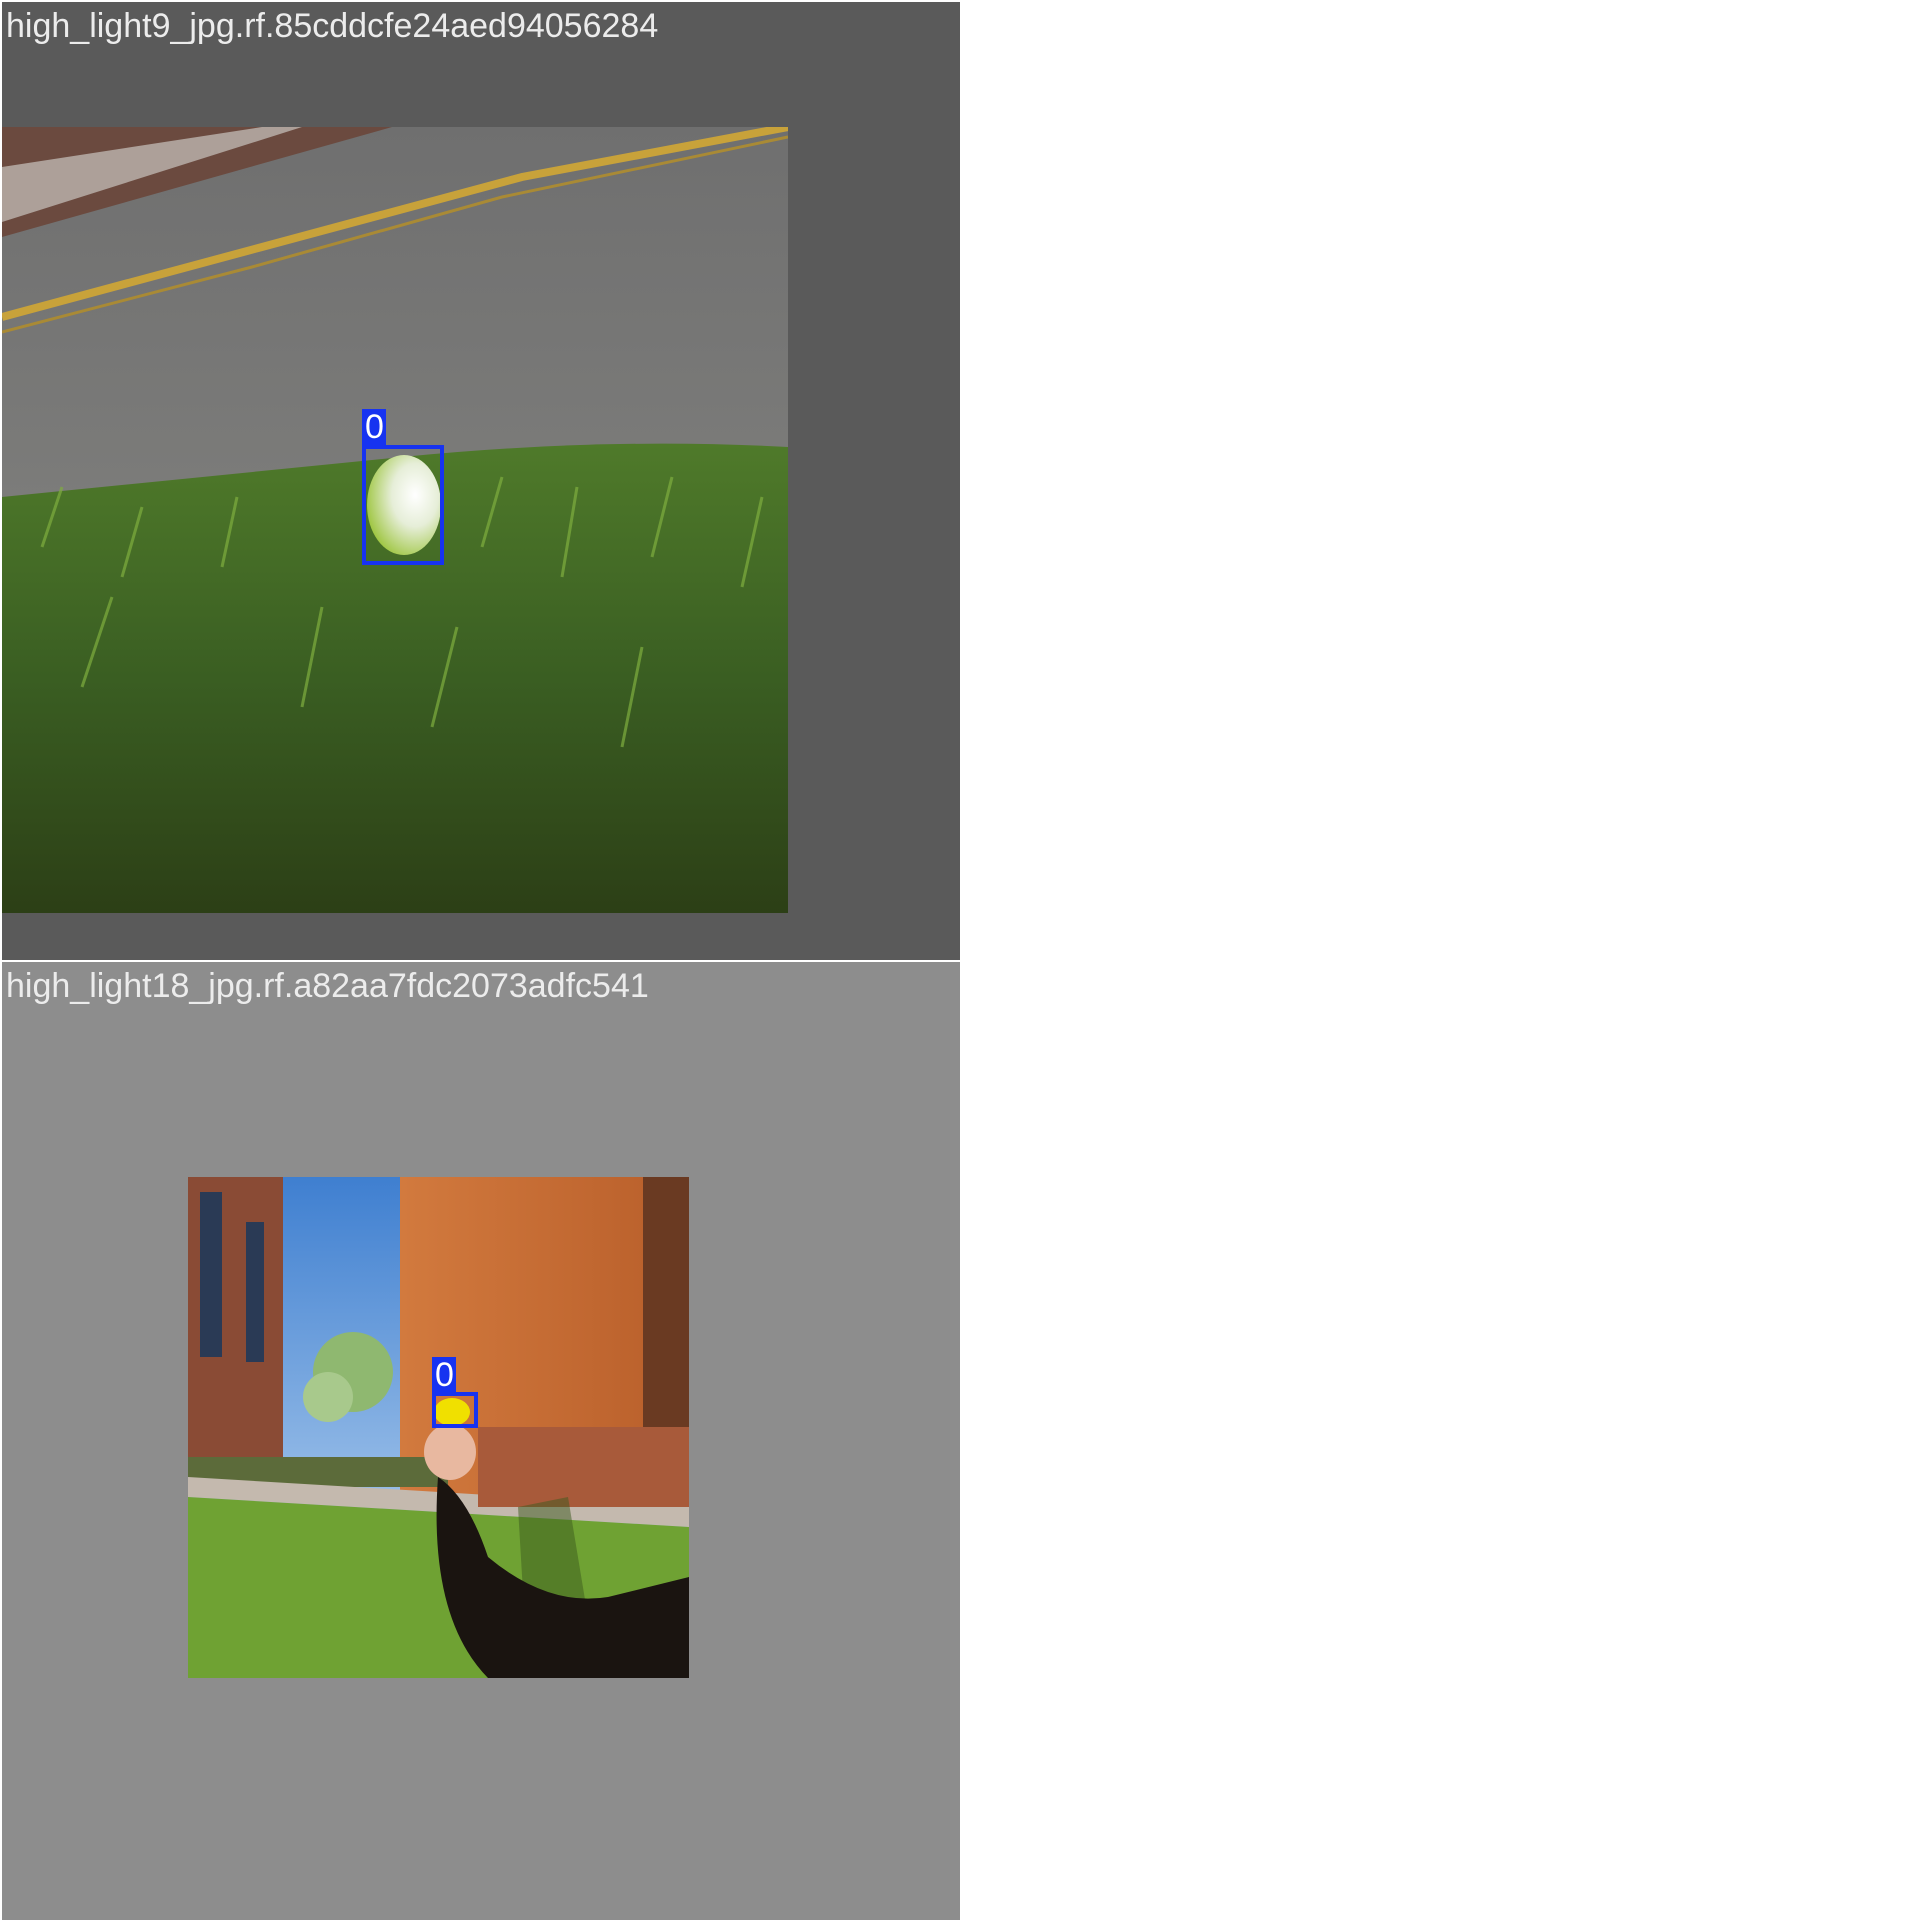  Describe the element at coordinates (444, 1375) in the screenshot. I see `tile-2-detection-label: 0` at that location.